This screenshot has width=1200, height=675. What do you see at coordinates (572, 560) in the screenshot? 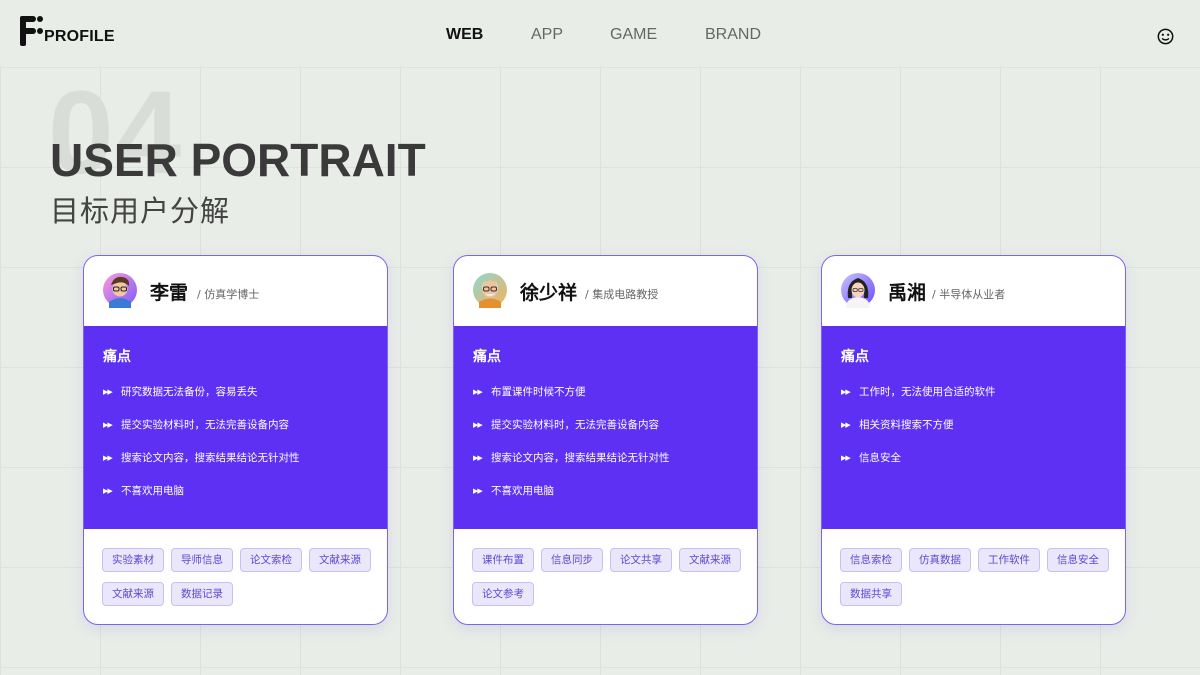
I see `tag: 信息同步` at bounding box center [572, 560].